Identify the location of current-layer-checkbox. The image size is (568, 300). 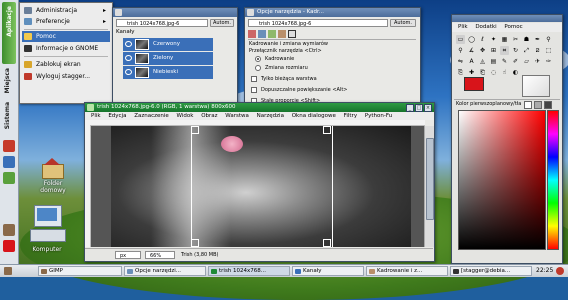
(254, 79).